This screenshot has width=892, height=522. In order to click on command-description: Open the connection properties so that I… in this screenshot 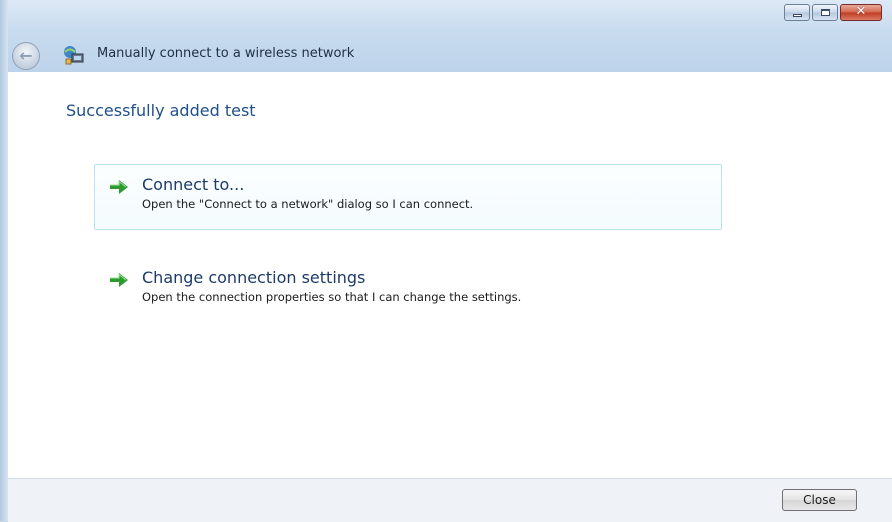, I will do `click(332, 297)`.